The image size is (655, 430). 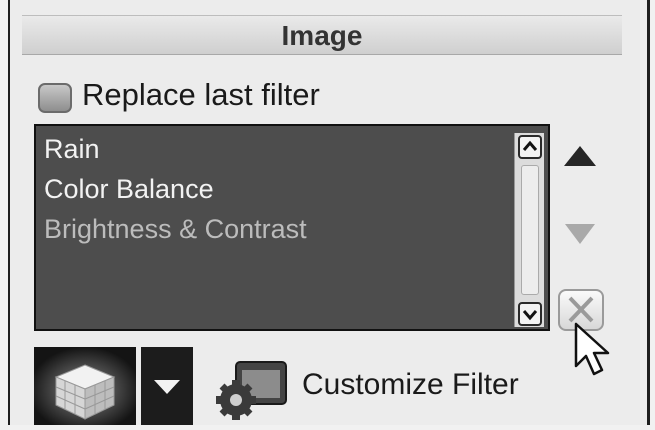 I want to click on move-filter-up-button, so click(x=580, y=156).